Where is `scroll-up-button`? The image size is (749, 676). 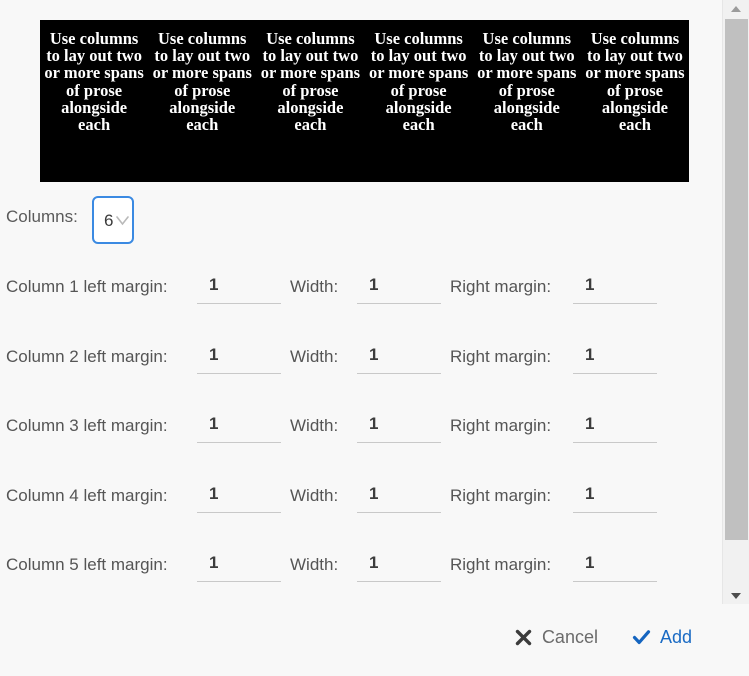 scroll-up-button is located at coordinates (736, 8).